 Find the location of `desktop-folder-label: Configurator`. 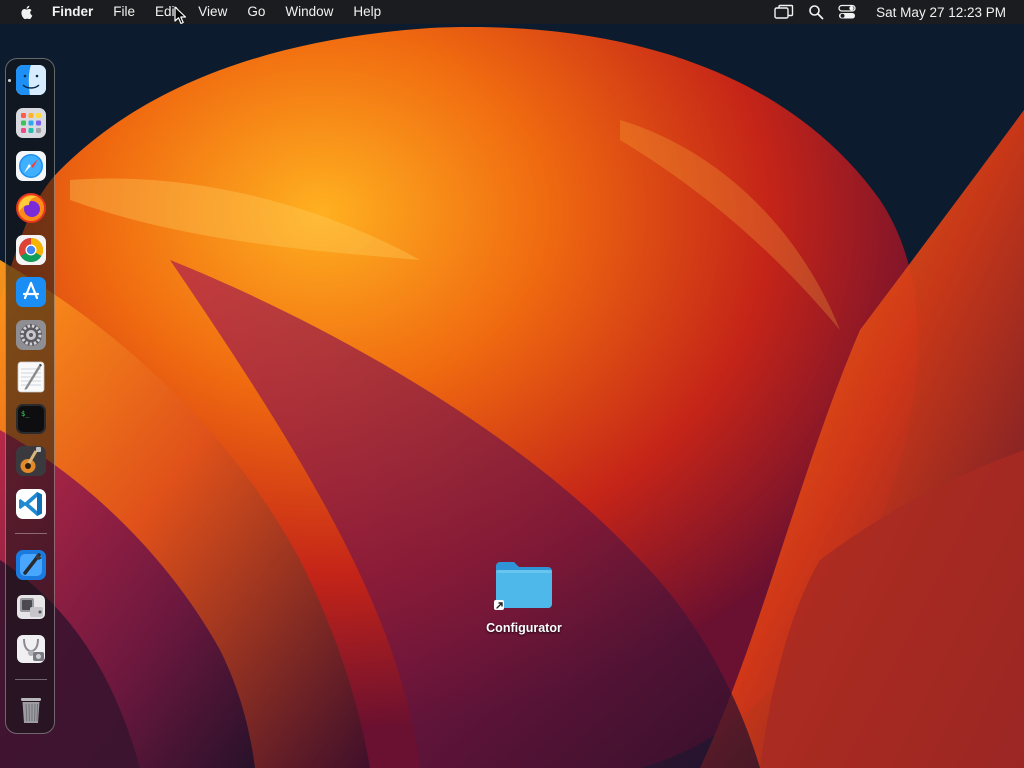

desktop-folder-label: Configurator is located at coordinates (524, 628).